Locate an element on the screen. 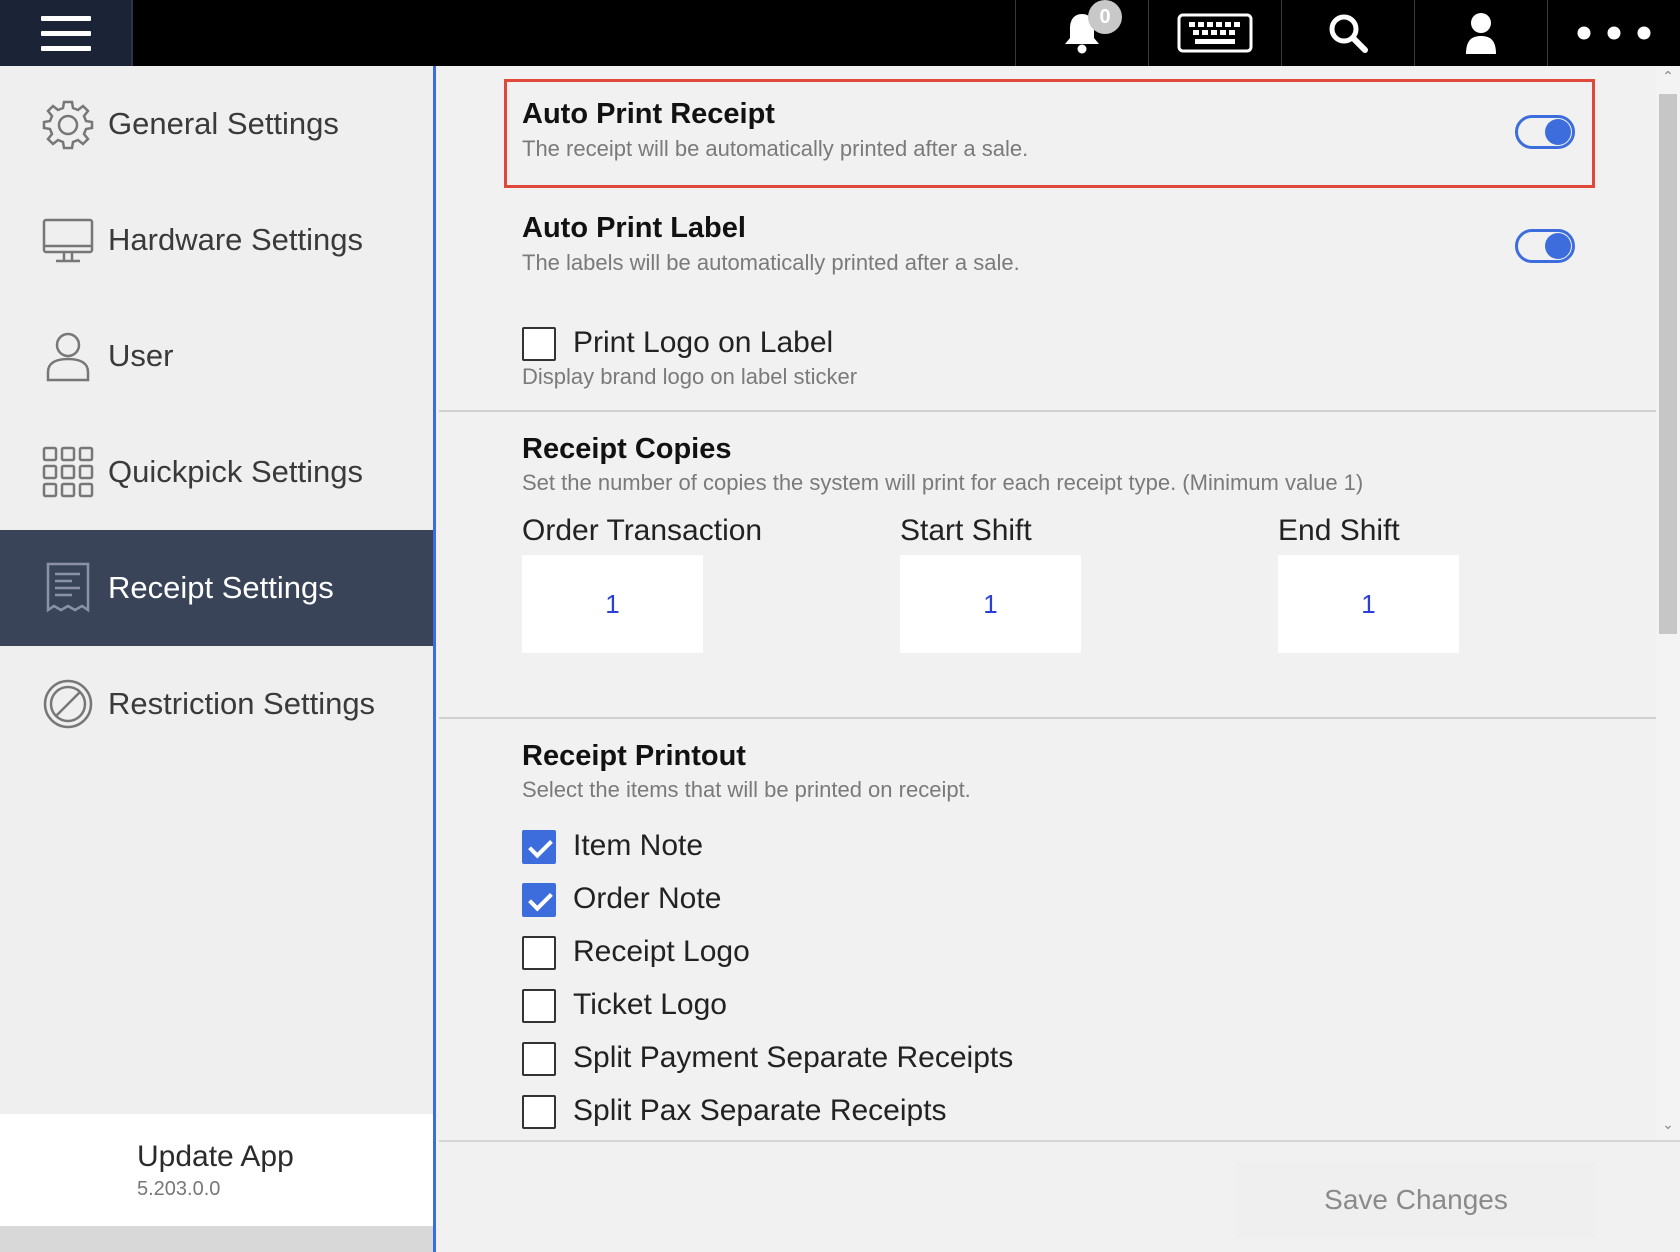 The height and width of the screenshot is (1252, 1680). sidebar-item-general-settings: General Settings is located at coordinates (216, 124).